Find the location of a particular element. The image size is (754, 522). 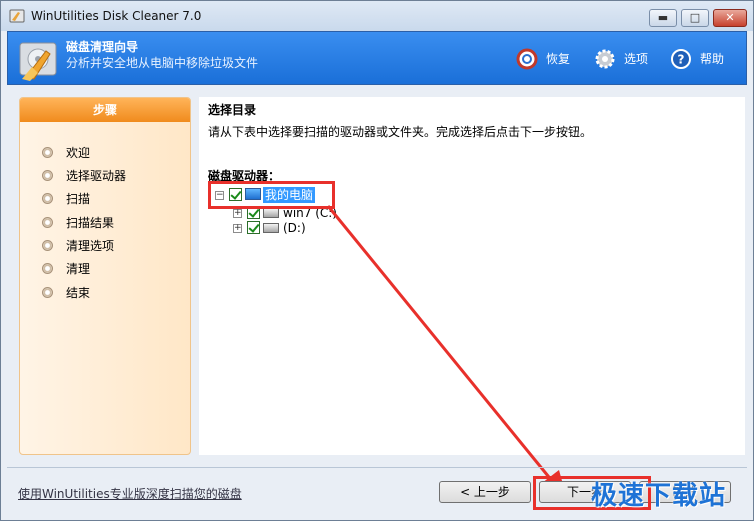

restore-icon is located at coordinates (527, 59).